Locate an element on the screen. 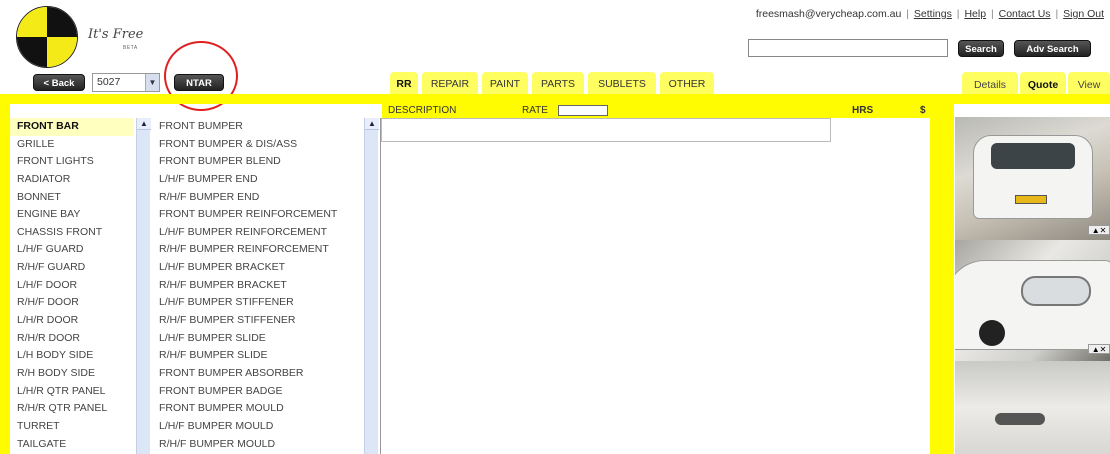 The width and height of the screenshot is (1110, 454). section-item-l-h-f-door: L/H/F DOOR is located at coordinates (80, 286).